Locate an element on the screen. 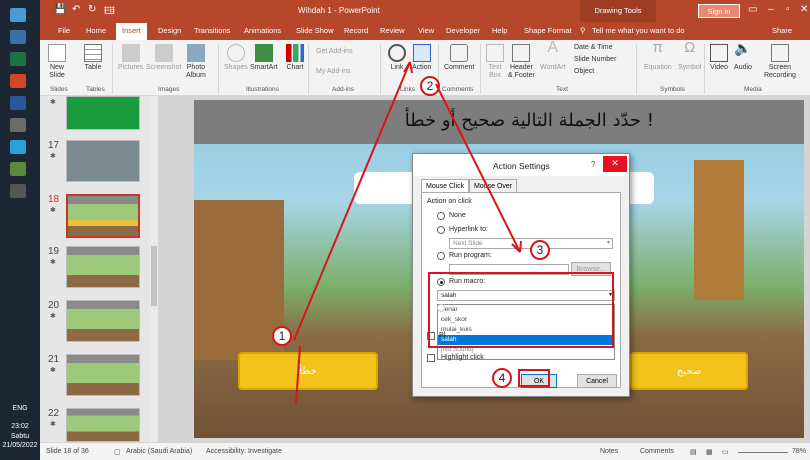 The height and width of the screenshot is (460, 810). action-button: Action is located at coordinates (421, 58).